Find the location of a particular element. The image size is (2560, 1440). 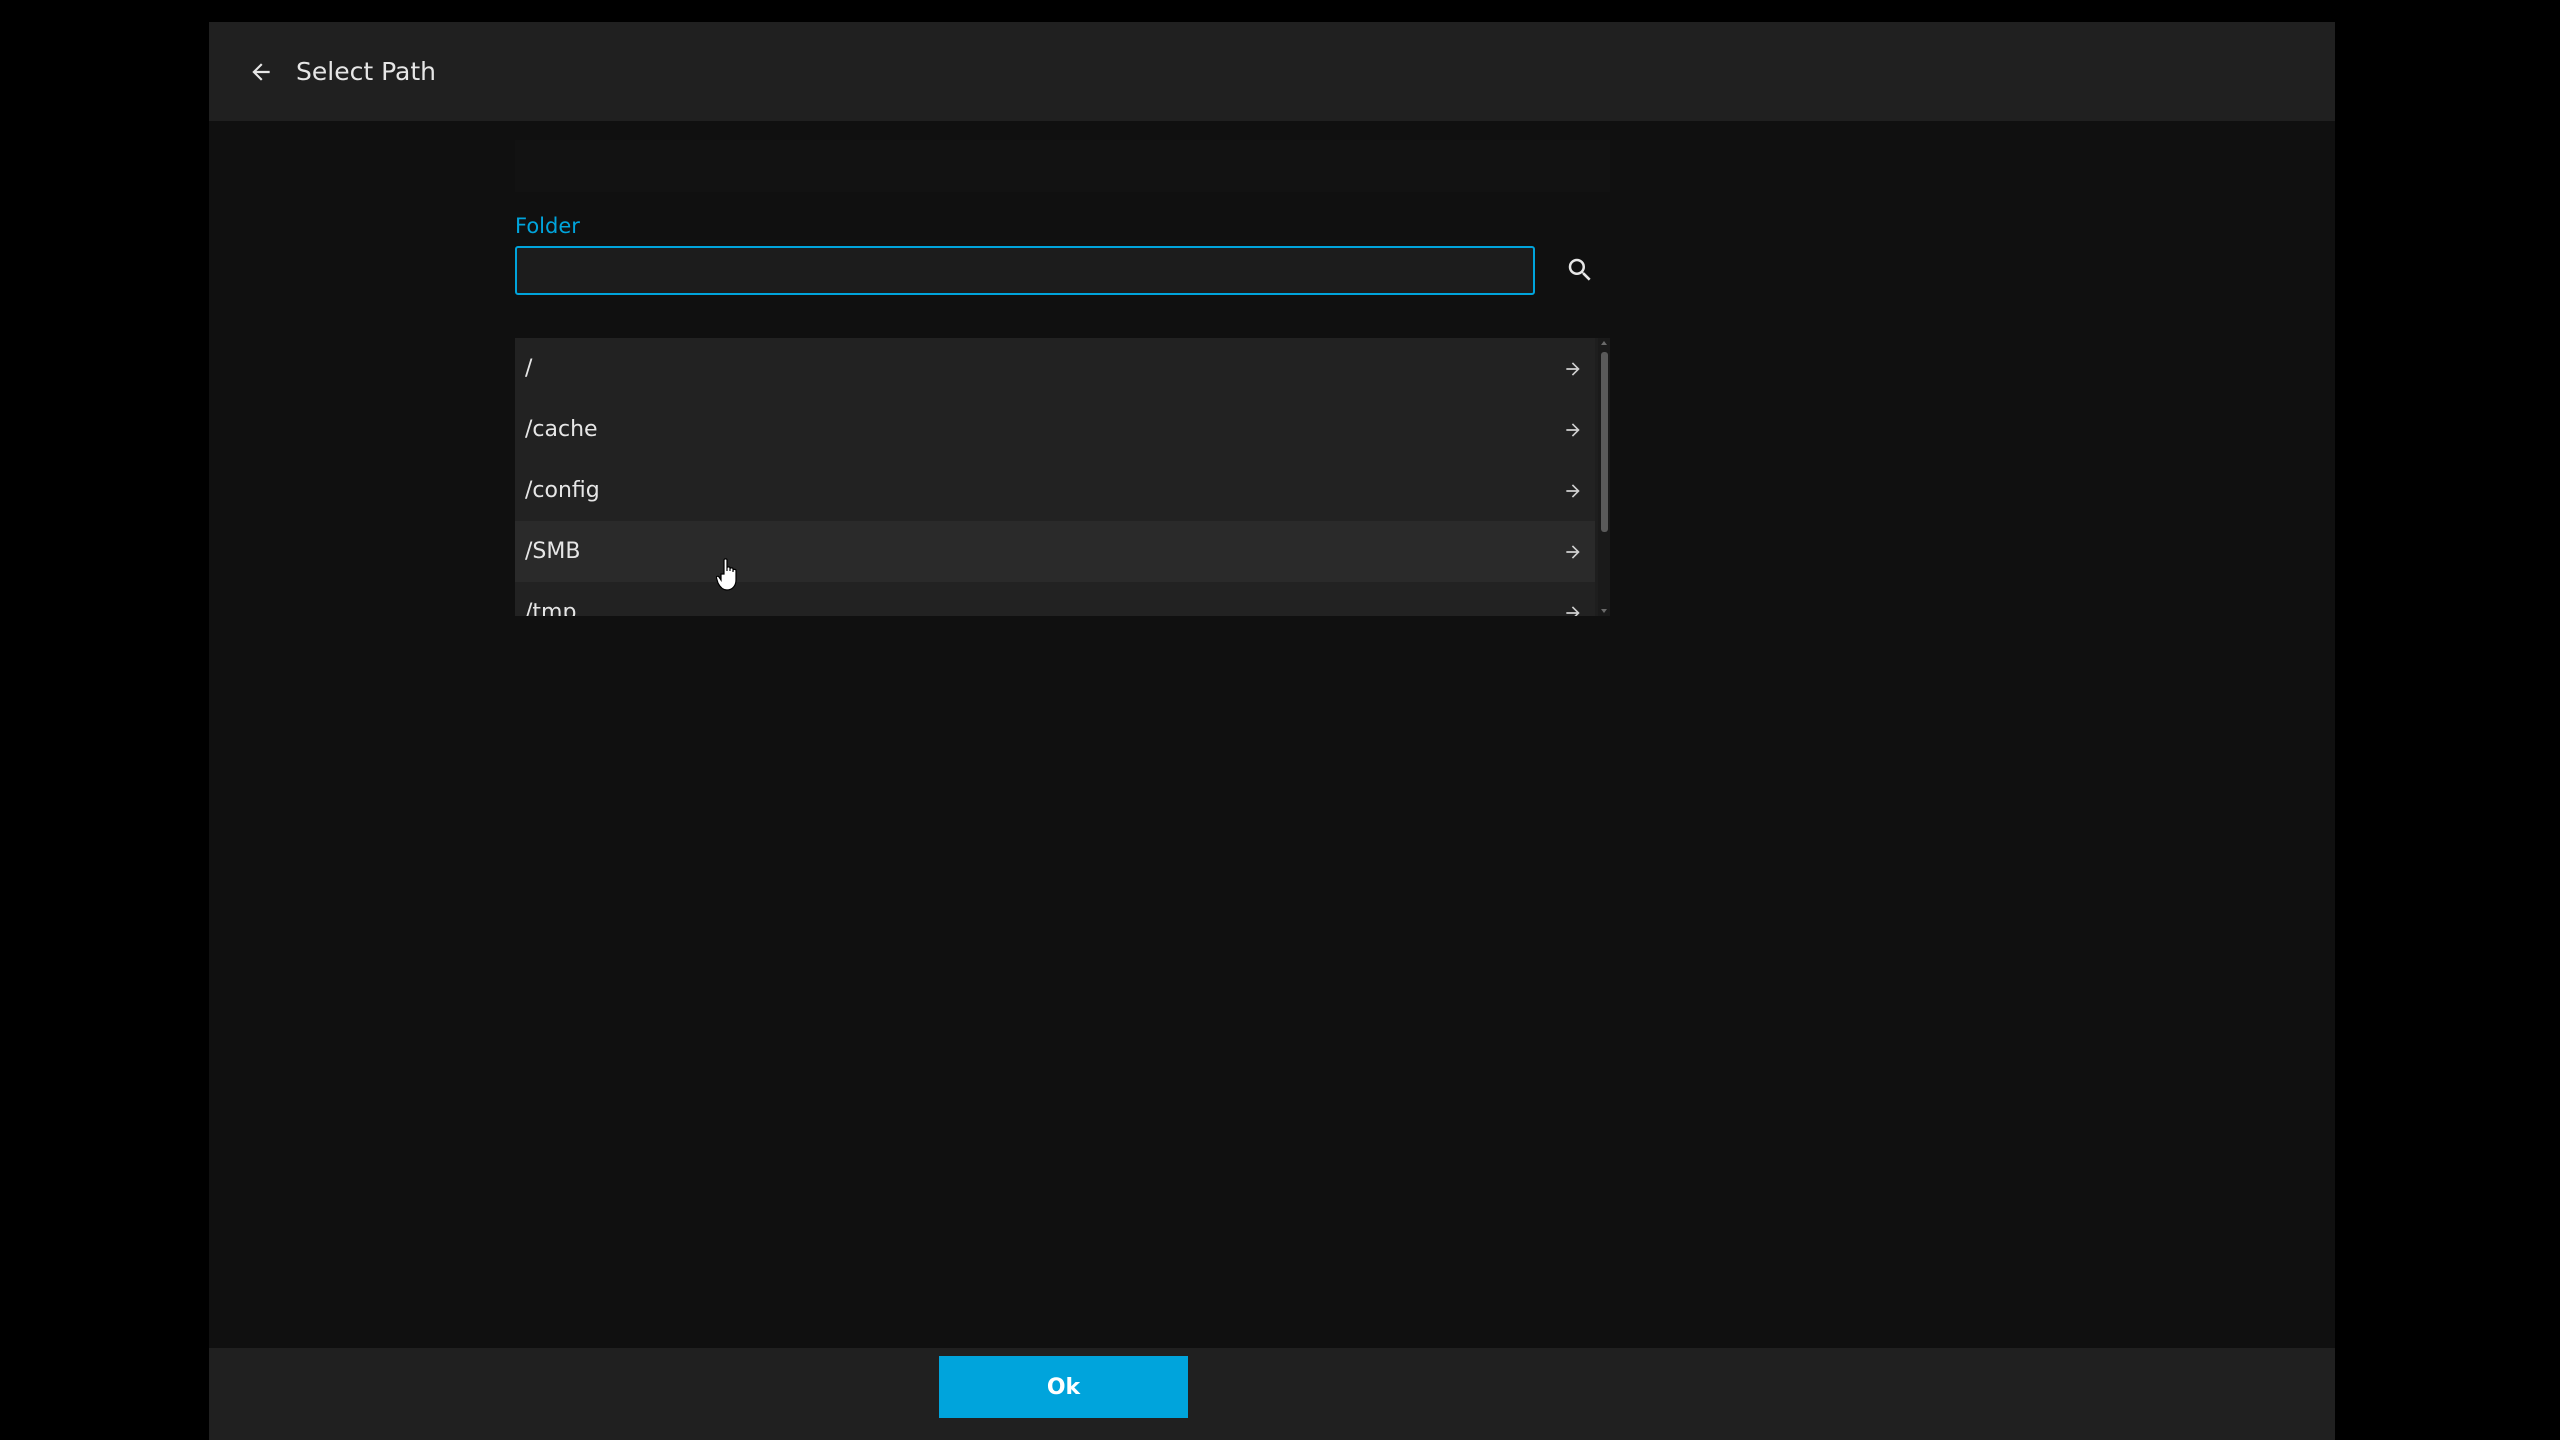

list-item: /config is located at coordinates (1055, 490).